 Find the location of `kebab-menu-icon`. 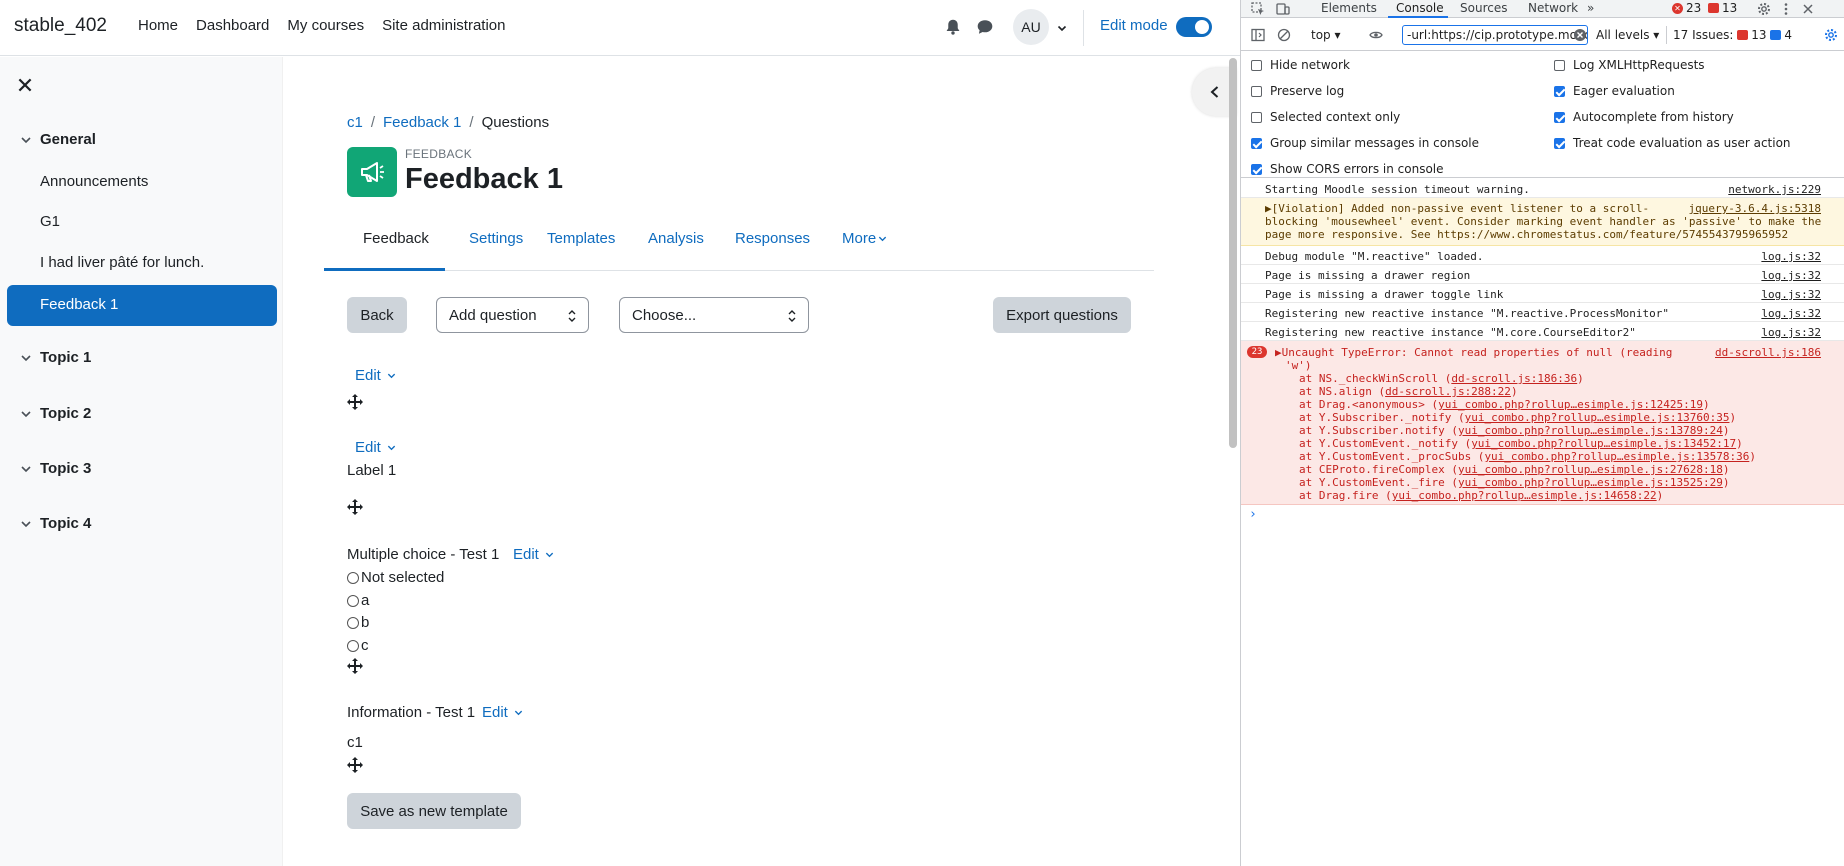

kebab-menu-icon is located at coordinates (1786, 9).